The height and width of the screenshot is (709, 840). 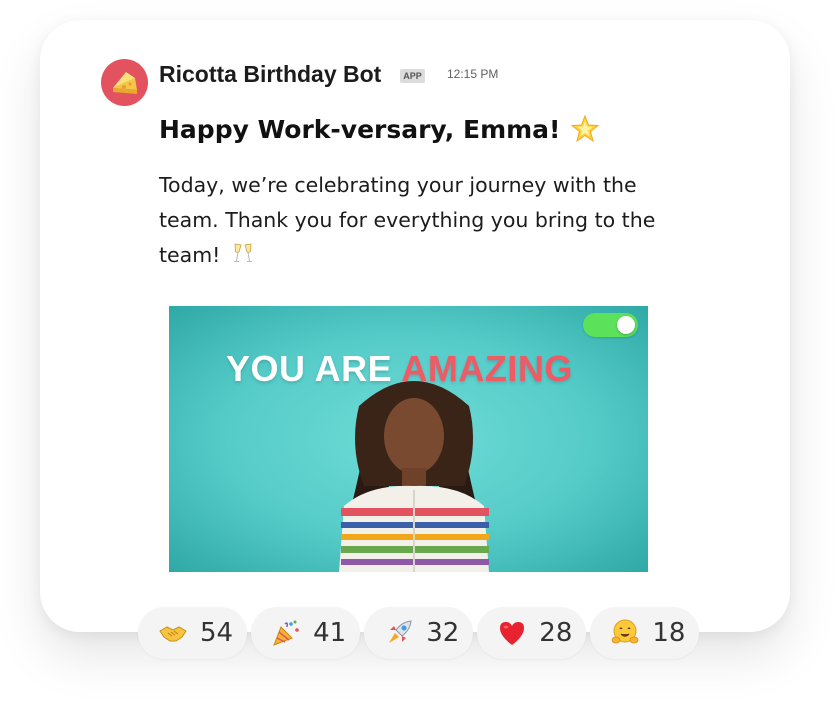 I want to click on timestamp: 12:15 PM, so click(x=472, y=74).